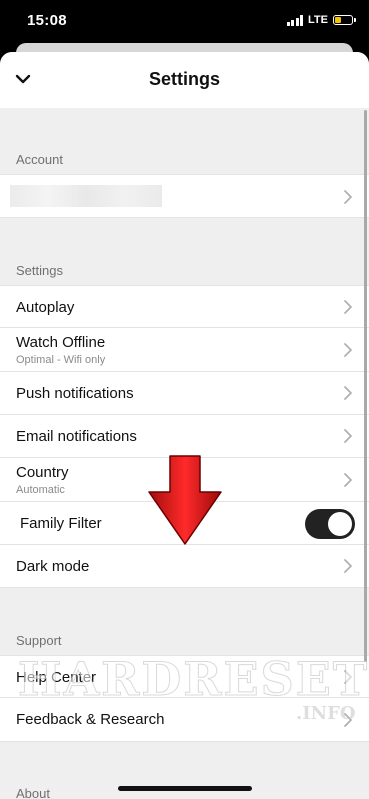 This screenshot has height=799, width=369. What do you see at coordinates (33, 792) in the screenshot?
I see `section-title-about: About` at bounding box center [33, 792].